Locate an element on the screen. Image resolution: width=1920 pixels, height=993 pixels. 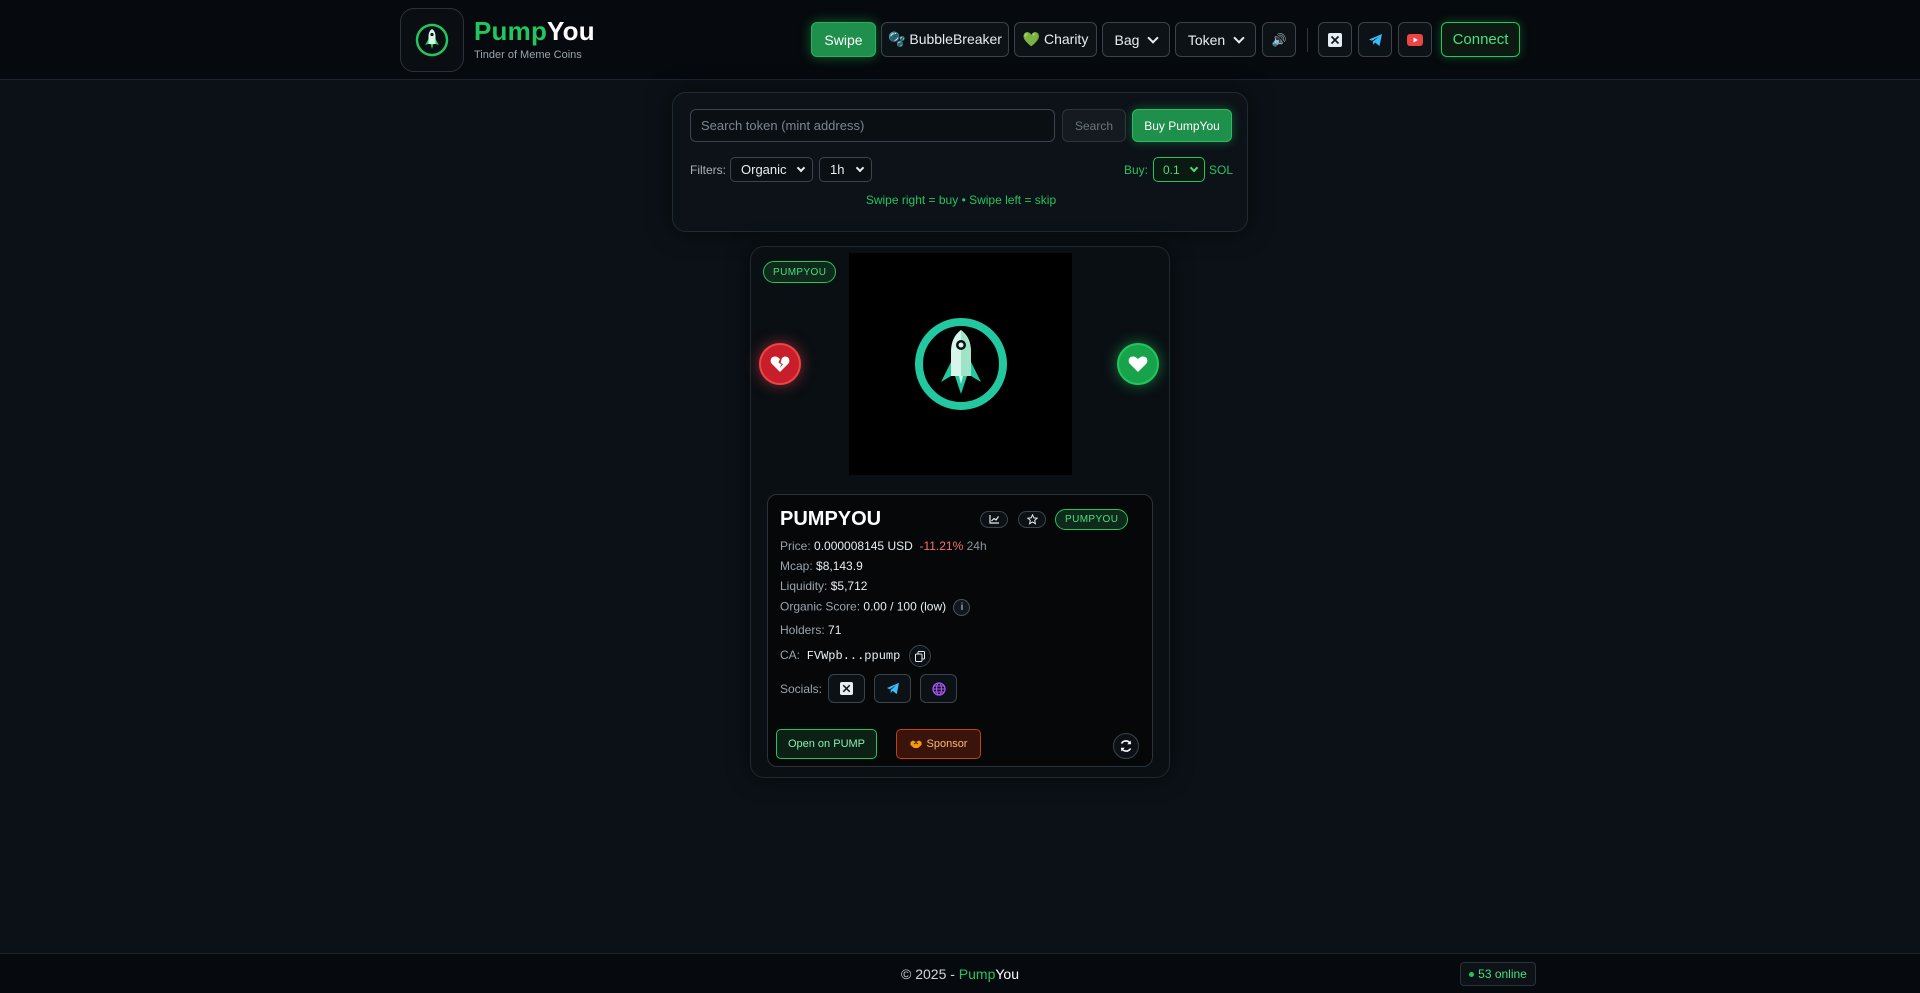
search-button: Search is located at coordinates (1094, 125).